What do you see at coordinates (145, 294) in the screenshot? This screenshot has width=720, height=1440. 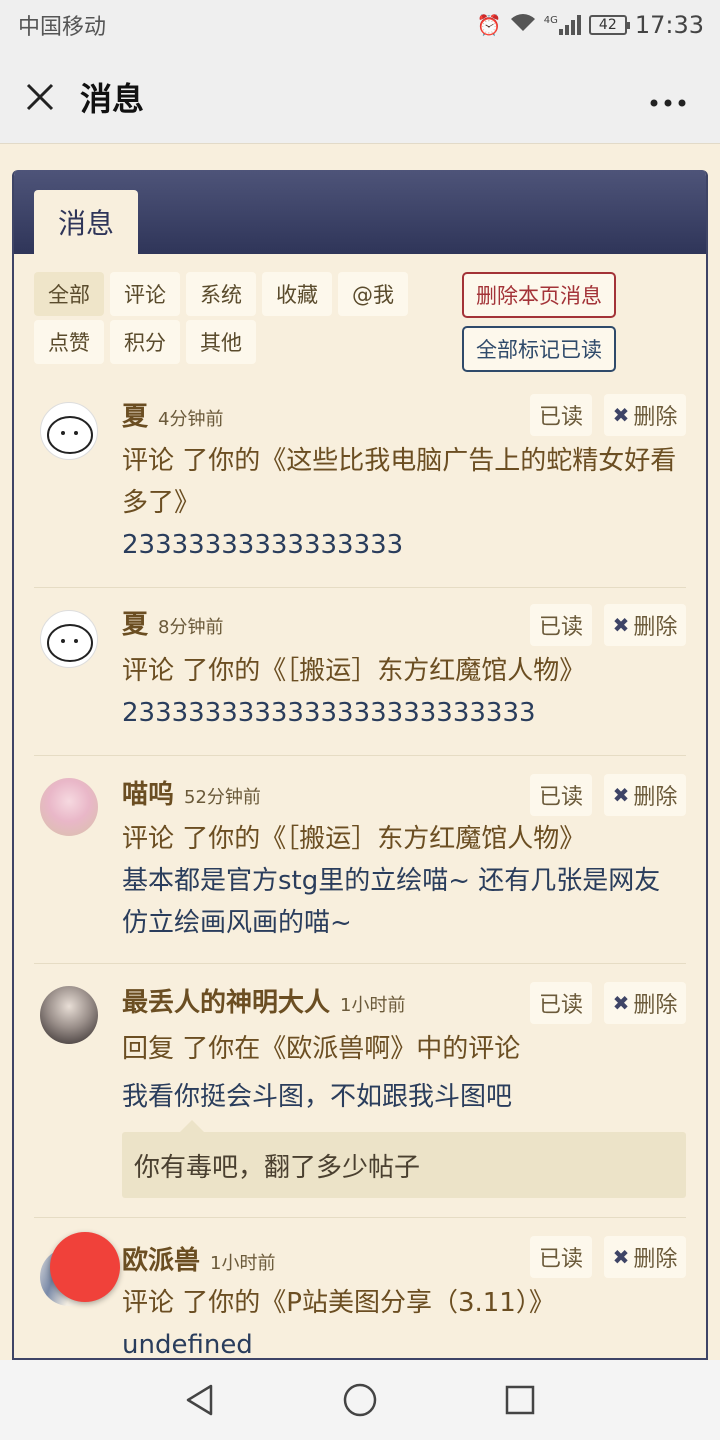 I see `filter-comments: 评论` at bounding box center [145, 294].